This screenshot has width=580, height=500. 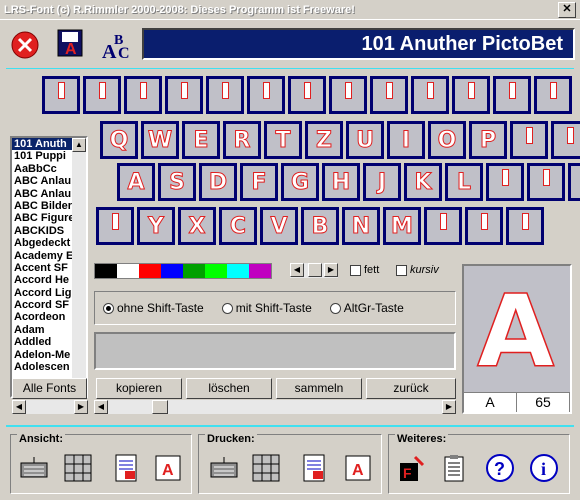 What do you see at coordinates (43, 169) in the screenshot?
I see `list-item: AaBbCc` at bounding box center [43, 169].